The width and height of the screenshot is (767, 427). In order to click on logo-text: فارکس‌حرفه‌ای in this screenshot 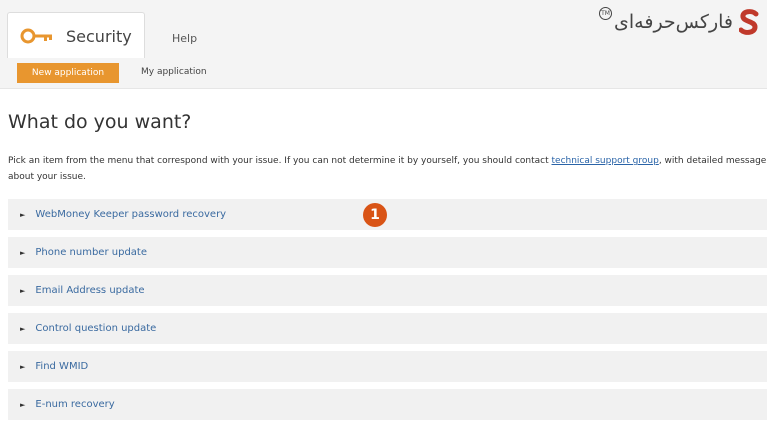, I will do `click(673, 22)`.